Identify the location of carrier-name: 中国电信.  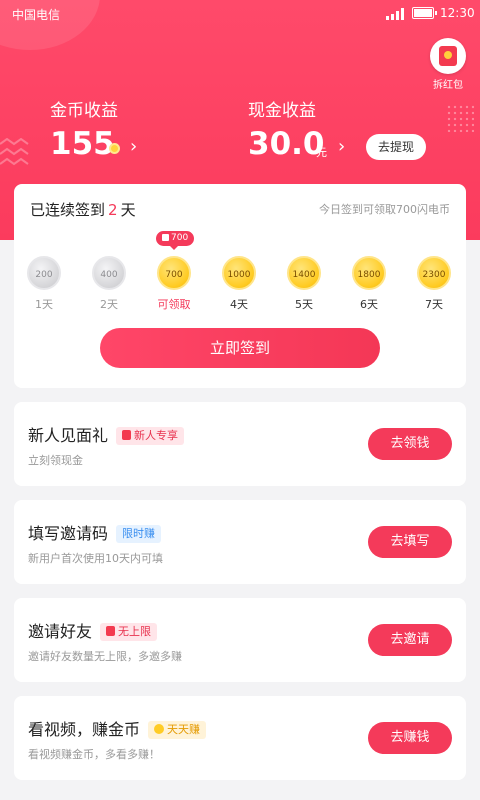
(36, 15).